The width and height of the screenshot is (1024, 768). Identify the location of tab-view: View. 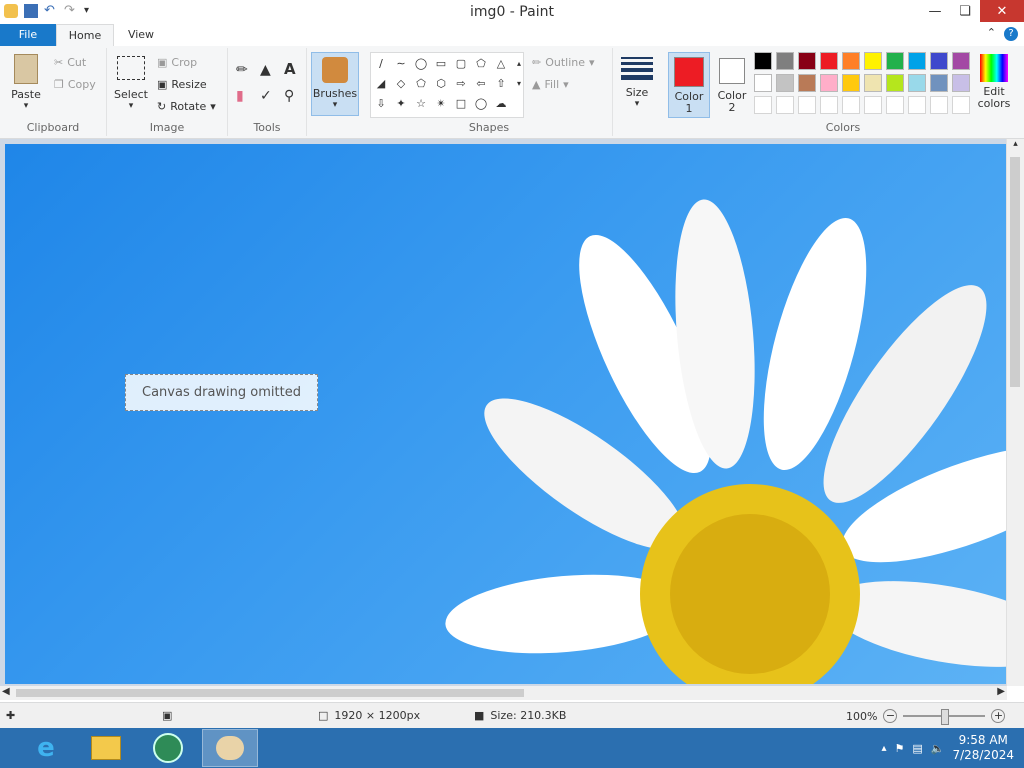
(141, 35).